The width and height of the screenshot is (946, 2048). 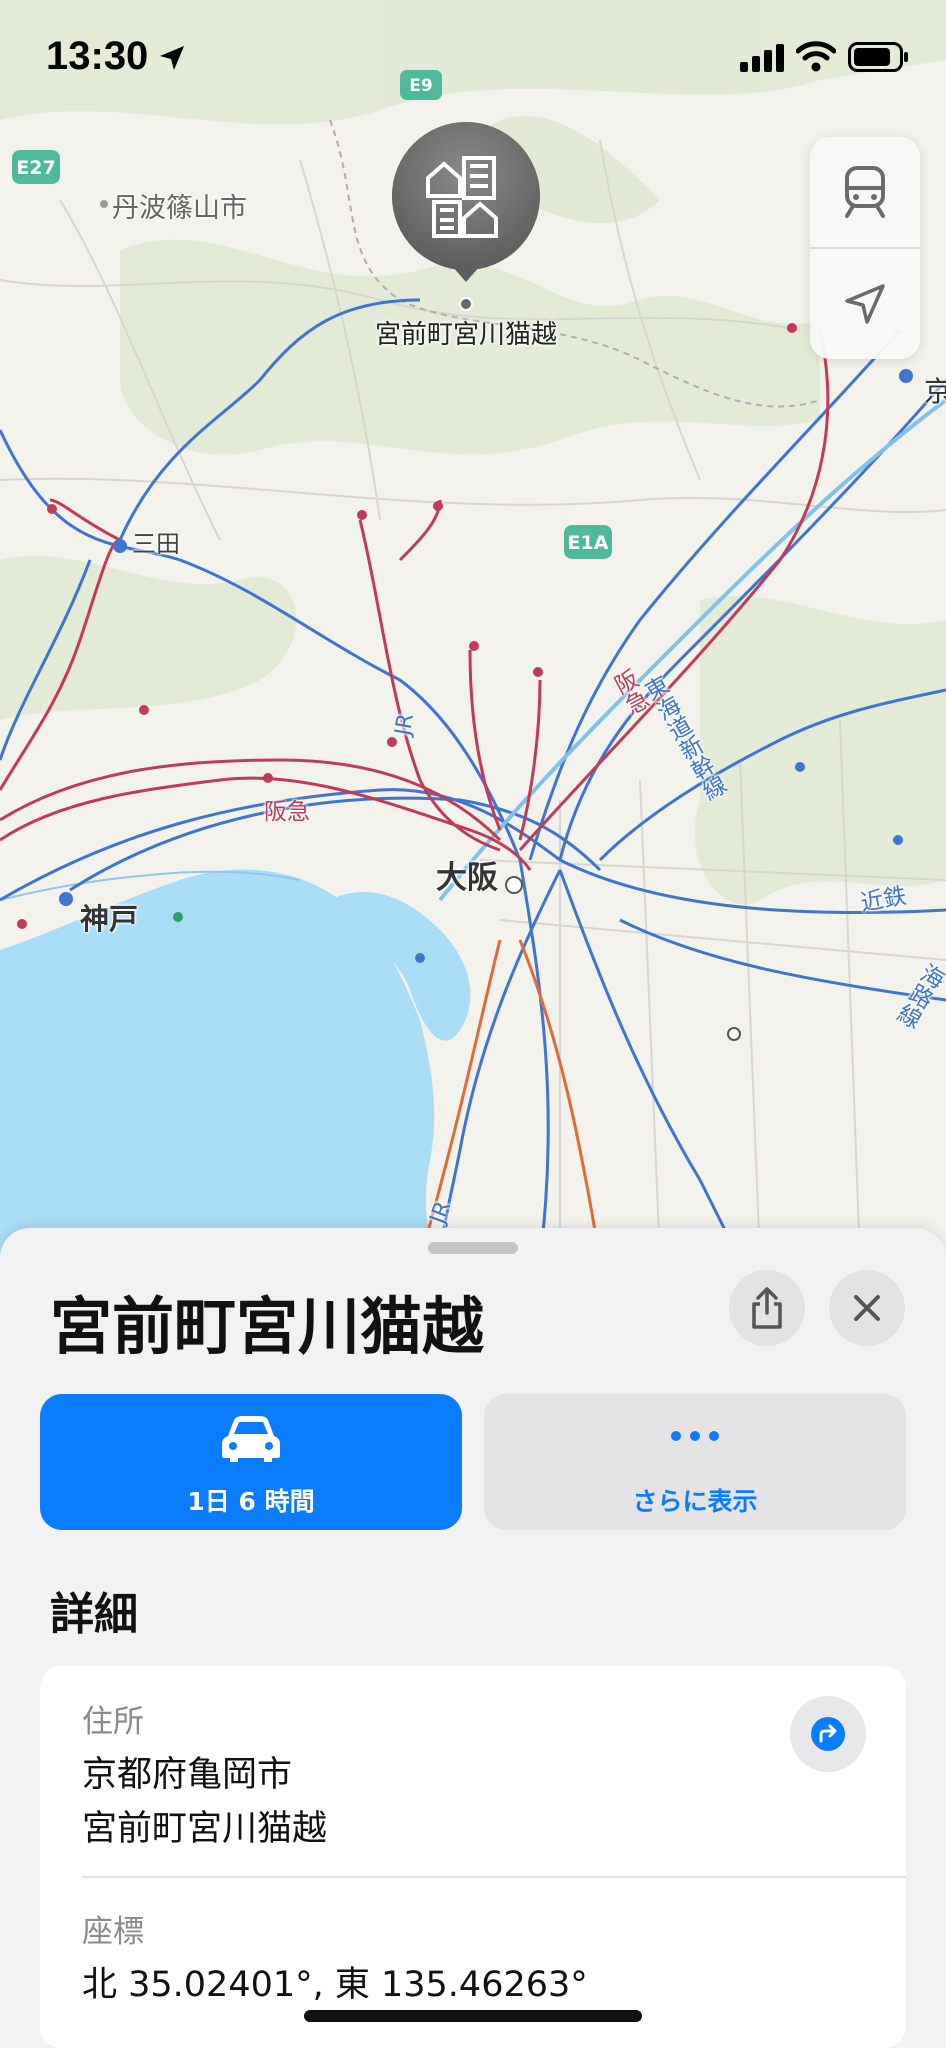 I want to click on train-icon, so click(x=865, y=192).